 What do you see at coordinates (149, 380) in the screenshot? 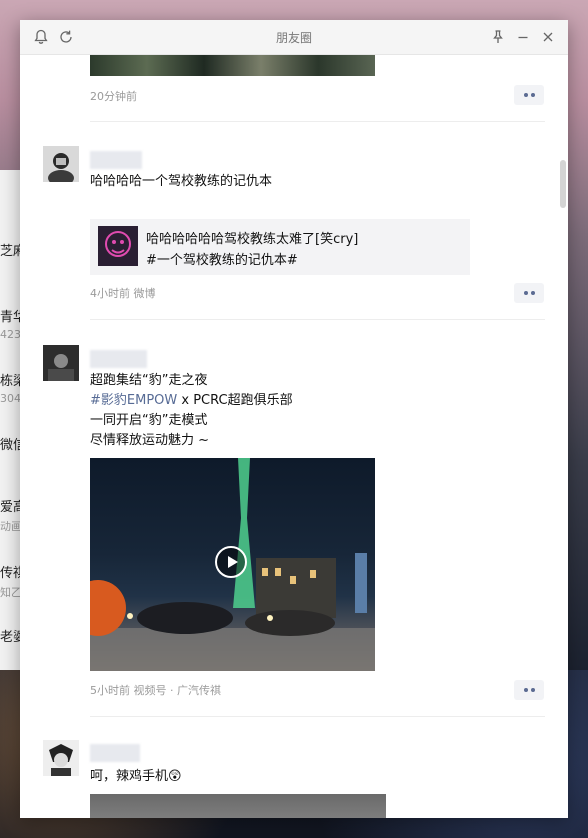
I see `post-text-line: 超跑集结“豹”走之夜` at bounding box center [149, 380].